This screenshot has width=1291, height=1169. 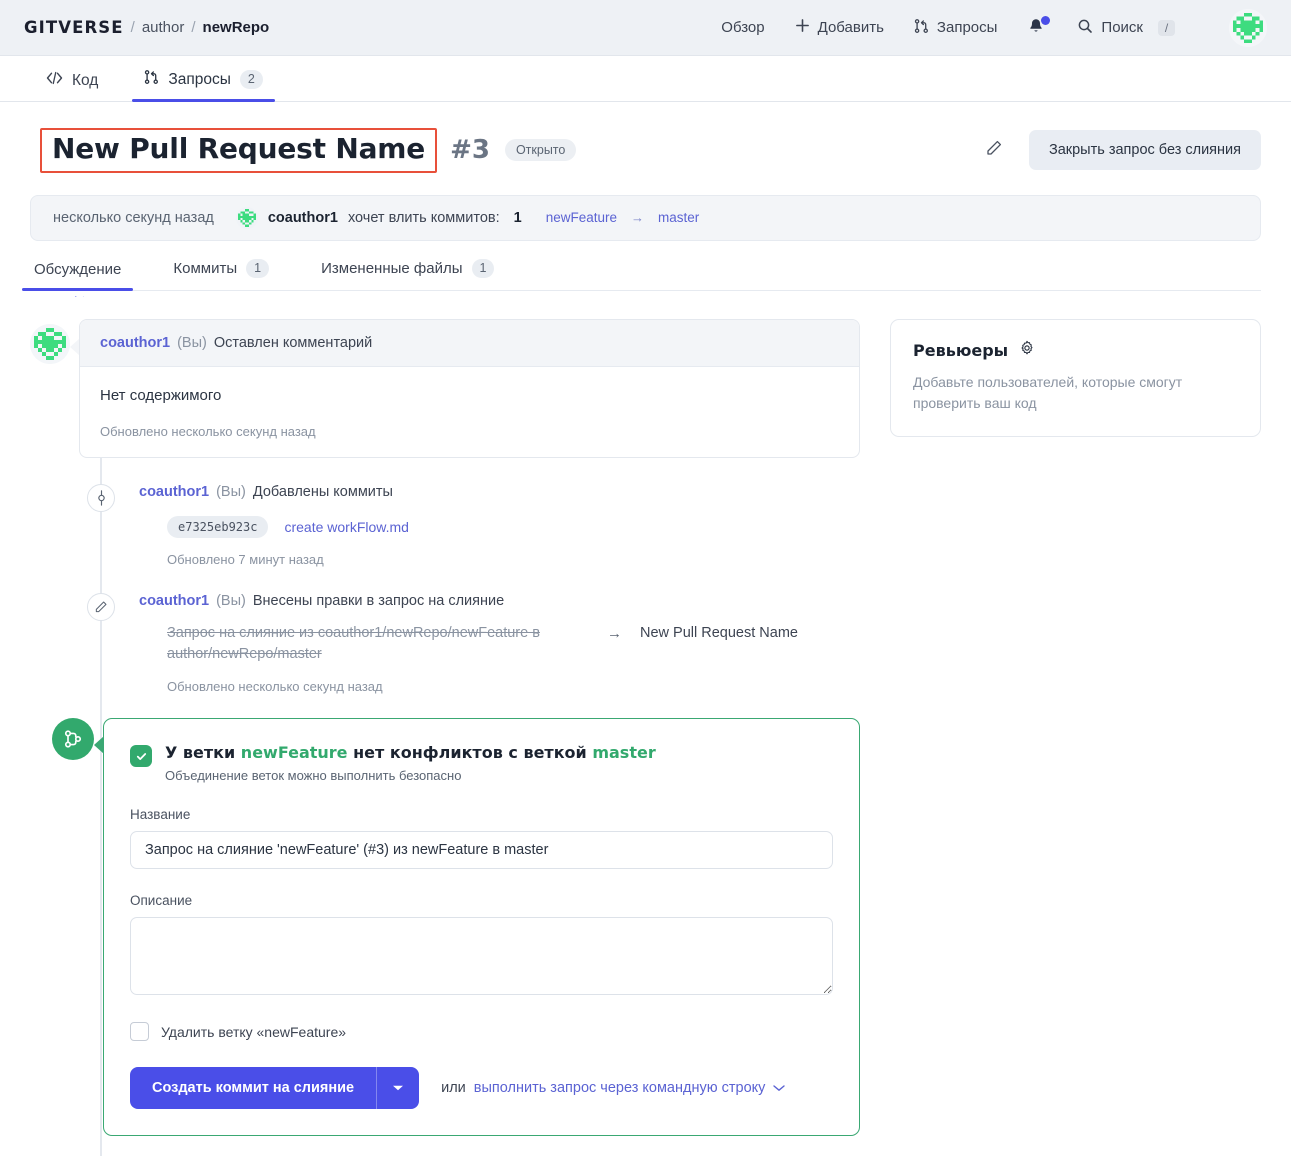 I want to click on merge-name-input, so click(x=481, y=850).